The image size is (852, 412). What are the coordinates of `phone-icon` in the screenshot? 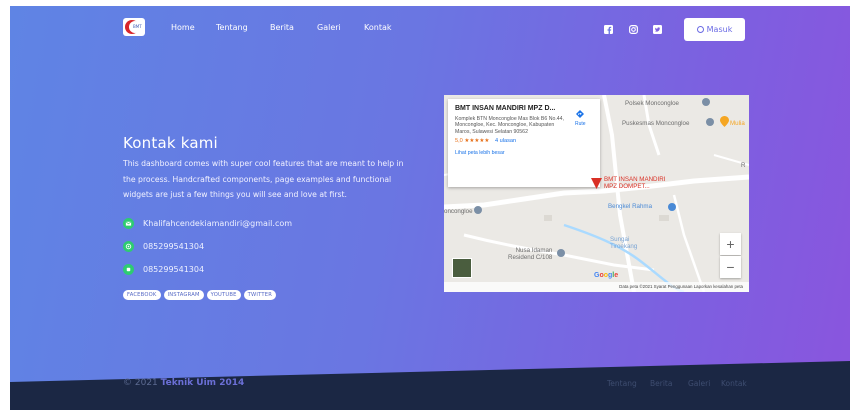 It's located at (128, 246).